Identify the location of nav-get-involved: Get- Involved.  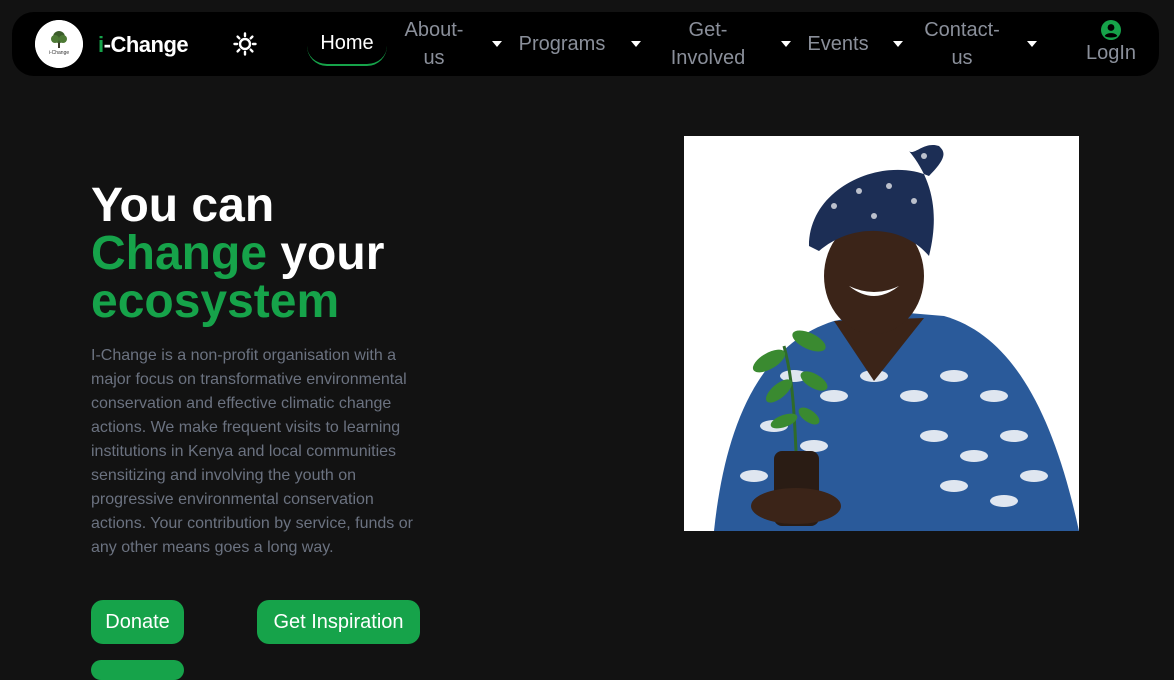
(708, 44).